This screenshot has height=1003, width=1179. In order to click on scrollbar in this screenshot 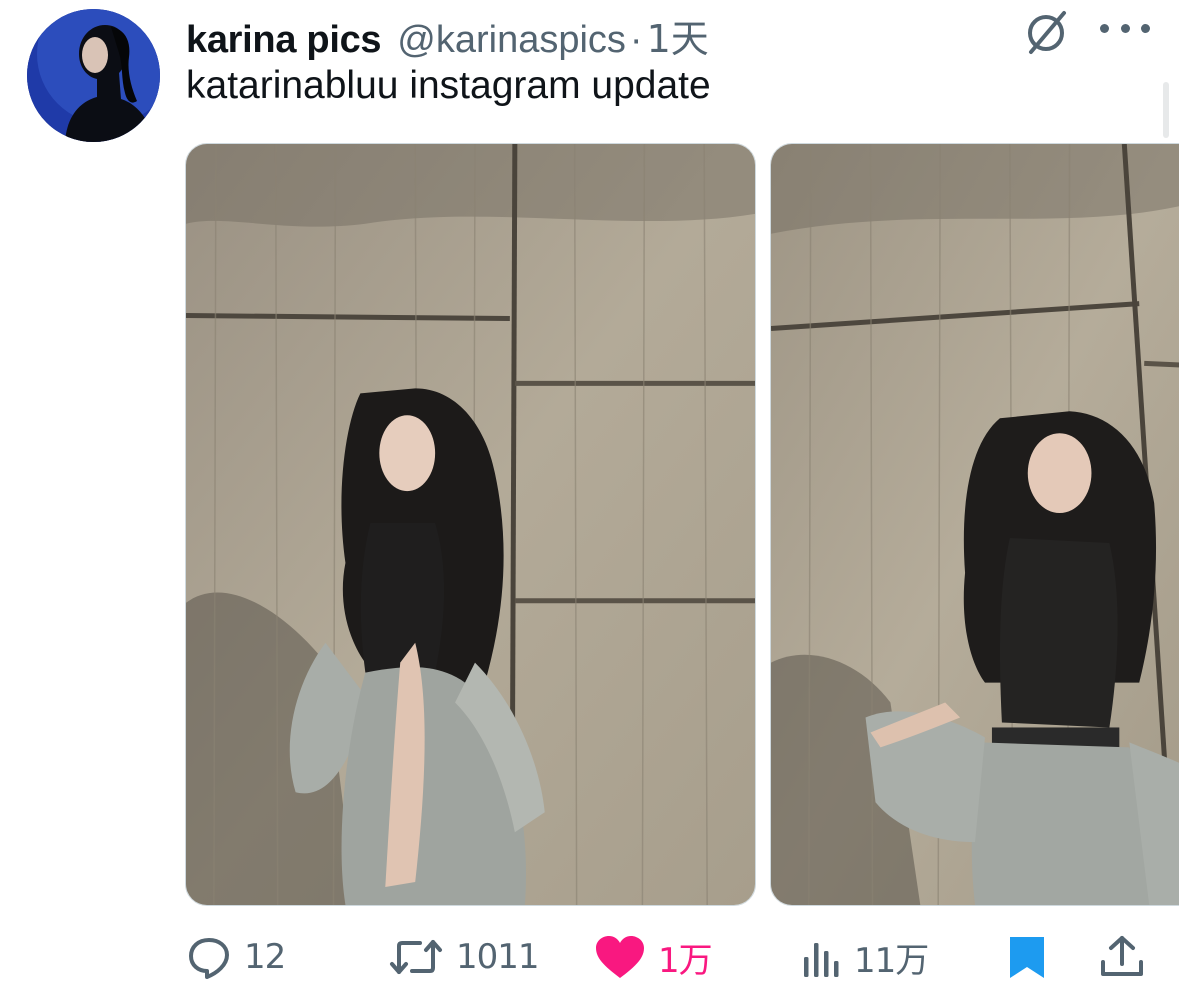, I will do `click(1166, 110)`.